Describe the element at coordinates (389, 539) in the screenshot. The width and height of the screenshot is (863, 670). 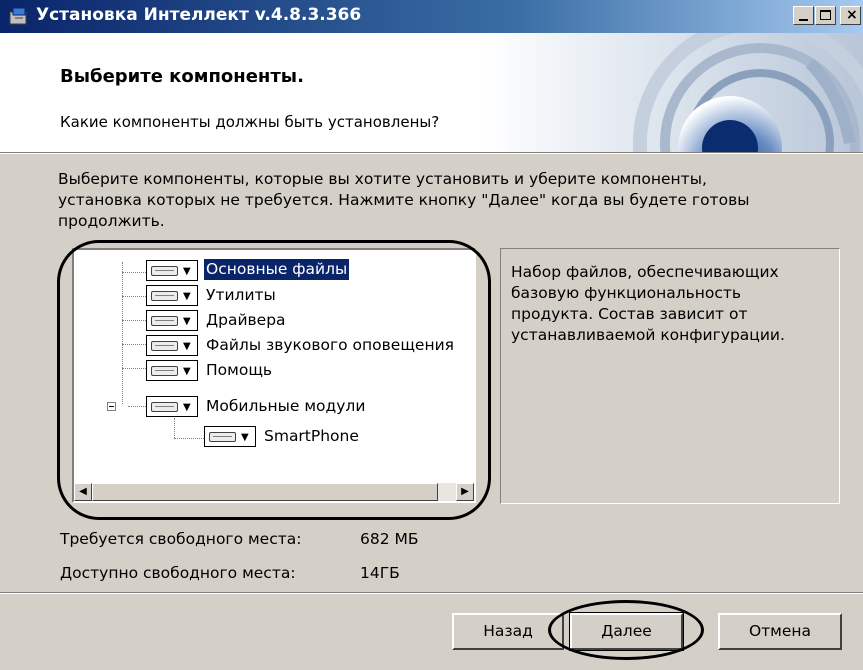
I see `required-space-value: 682 МБ` at that location.